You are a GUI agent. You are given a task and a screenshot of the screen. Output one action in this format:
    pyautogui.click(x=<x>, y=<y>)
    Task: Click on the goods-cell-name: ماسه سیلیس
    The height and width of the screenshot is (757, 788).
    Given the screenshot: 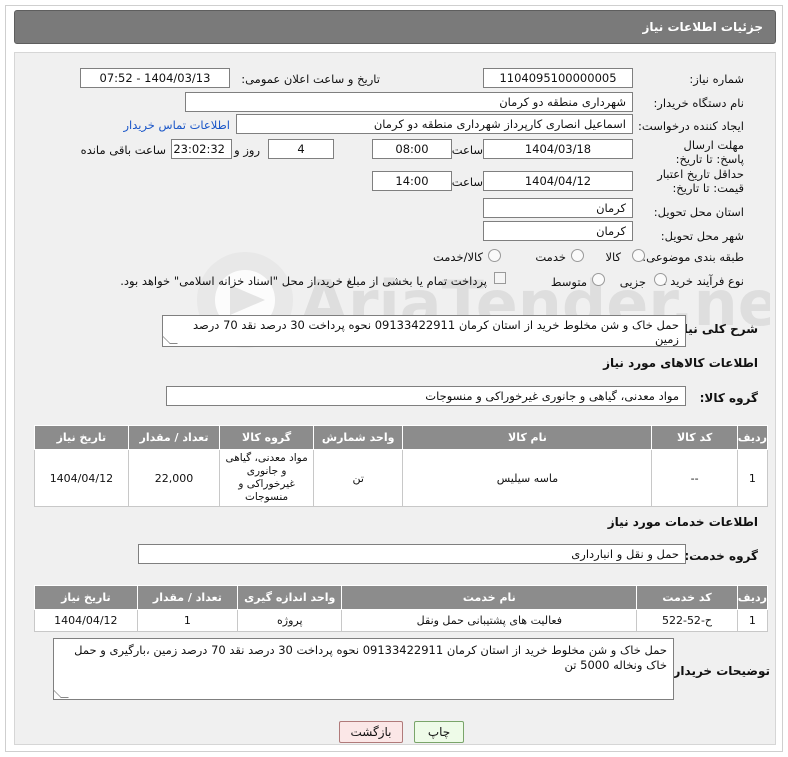 What is the action you would take?
    pyautogui.click(x=527, y=478)
    